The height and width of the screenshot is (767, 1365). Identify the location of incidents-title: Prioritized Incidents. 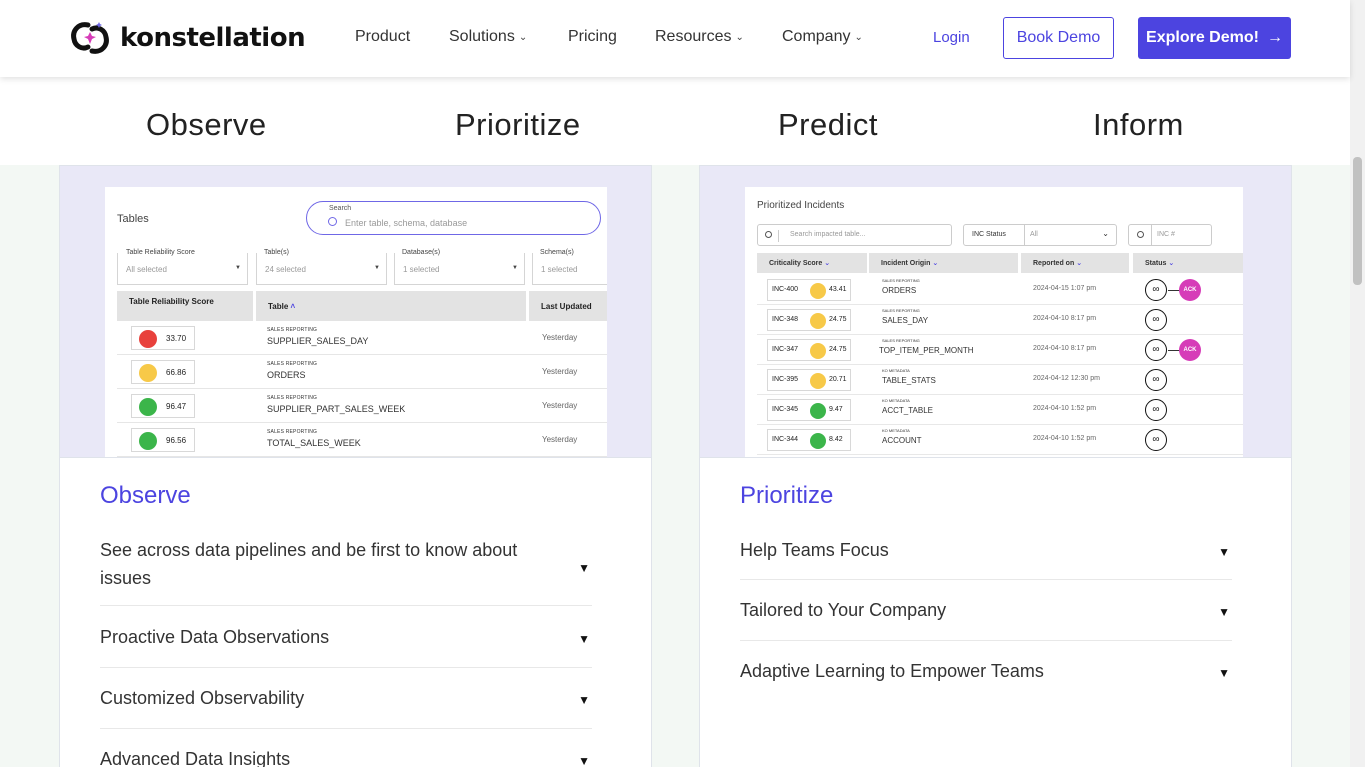
(801, 205).